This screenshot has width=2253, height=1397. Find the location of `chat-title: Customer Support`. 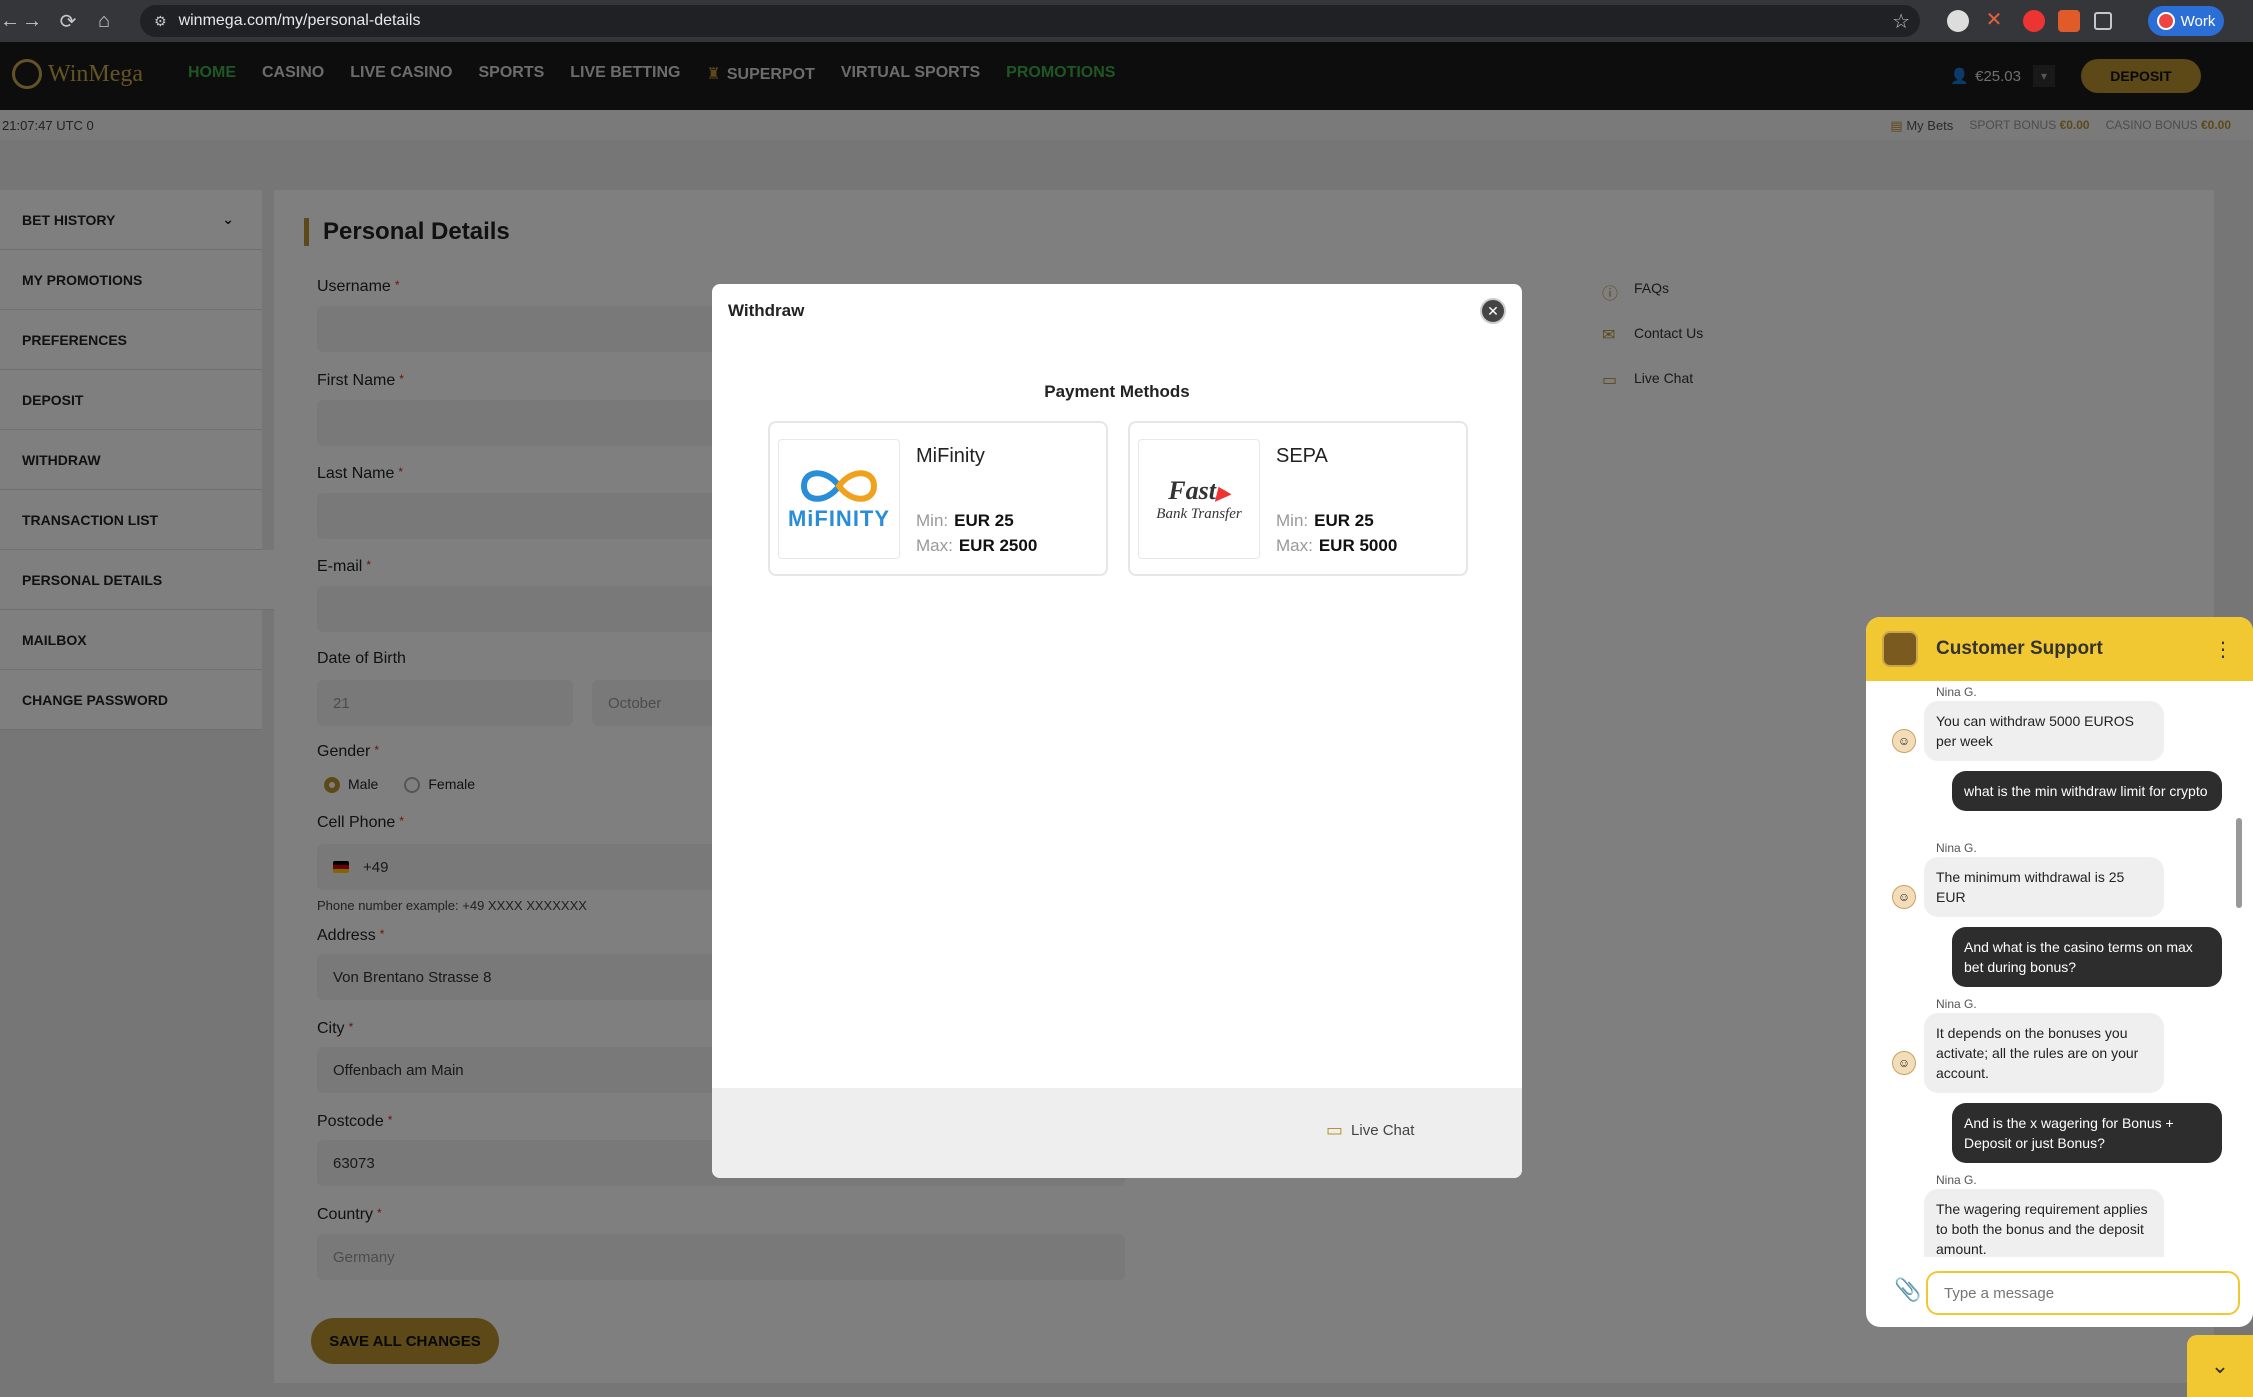

chat-title: Customer Support is located at coordinates (2019, 648).